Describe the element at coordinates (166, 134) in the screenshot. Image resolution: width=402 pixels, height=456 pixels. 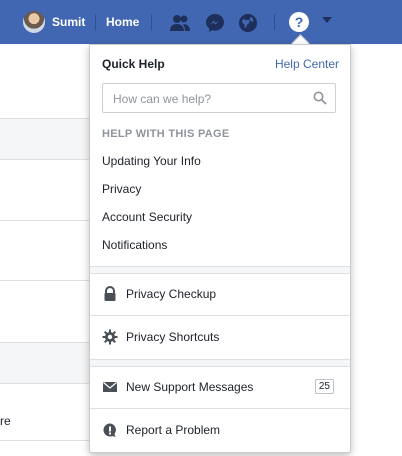
I see `section-heading: HELP WITH THIS PAGE` at that location.